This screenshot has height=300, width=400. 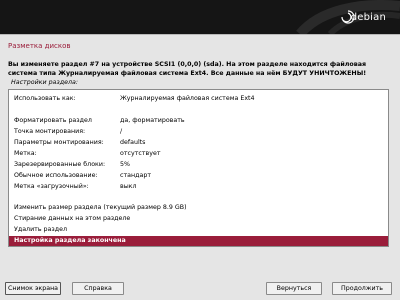 I want to click on list-item: Метка «загрузочный»: выкл, so click(x=198, y=187).